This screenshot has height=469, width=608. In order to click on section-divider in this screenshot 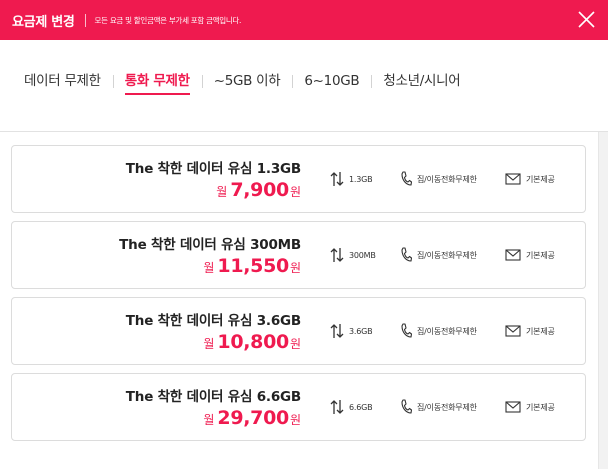, I will do `click(304, 131)`.